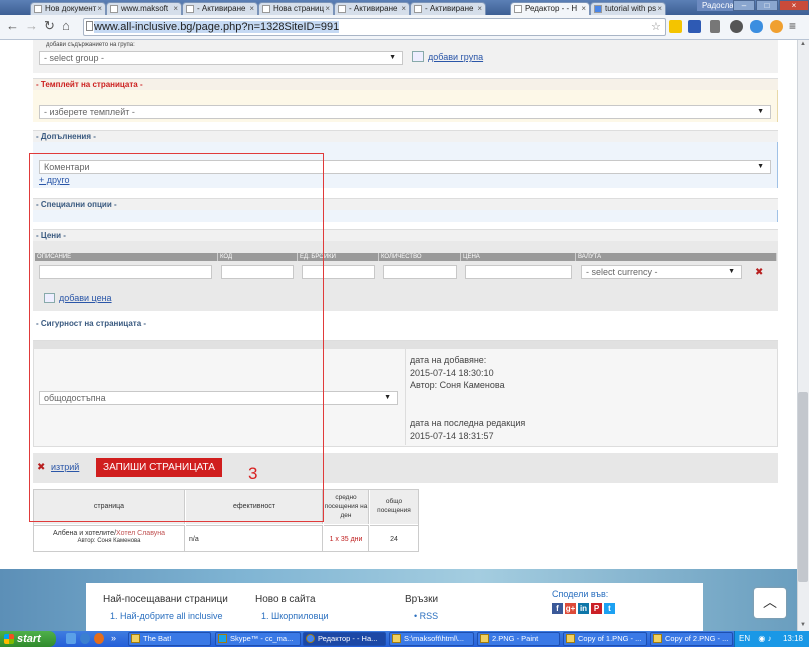 This screenshot has width=809, height=647. I want to click on back-icon: ←, so click(12, 26).